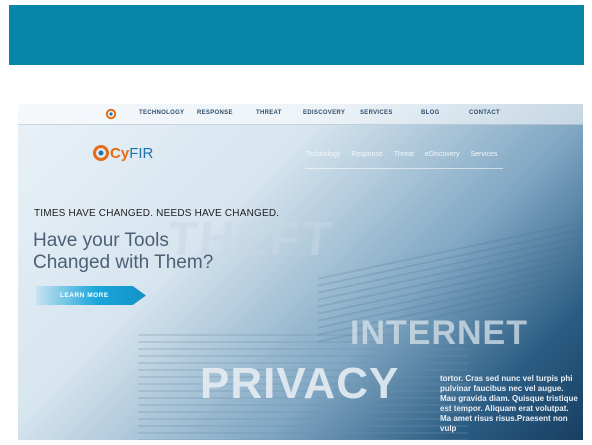 This screenshot has height=445, width=592. What do you see at coordinates (269, 113) in the screenshot?
I see `topnav-threat: THREAT` at bounding box center [269, 113].